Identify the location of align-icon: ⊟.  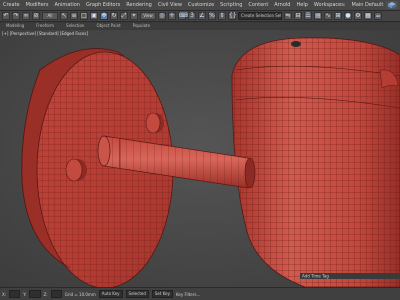
(298, 16).